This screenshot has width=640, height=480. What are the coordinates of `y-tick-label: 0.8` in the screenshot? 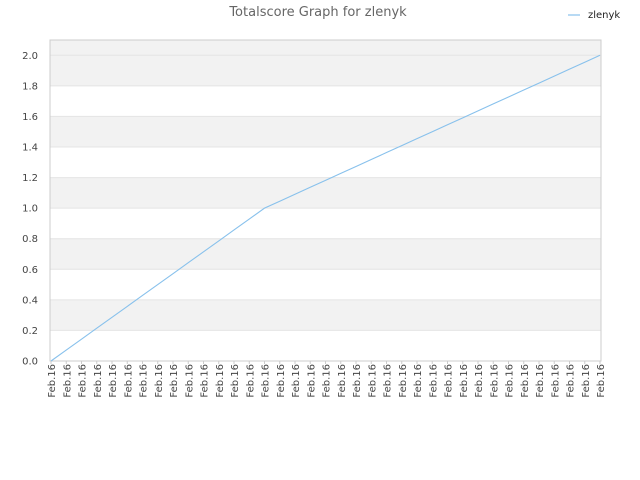 It's located at (30, 239).